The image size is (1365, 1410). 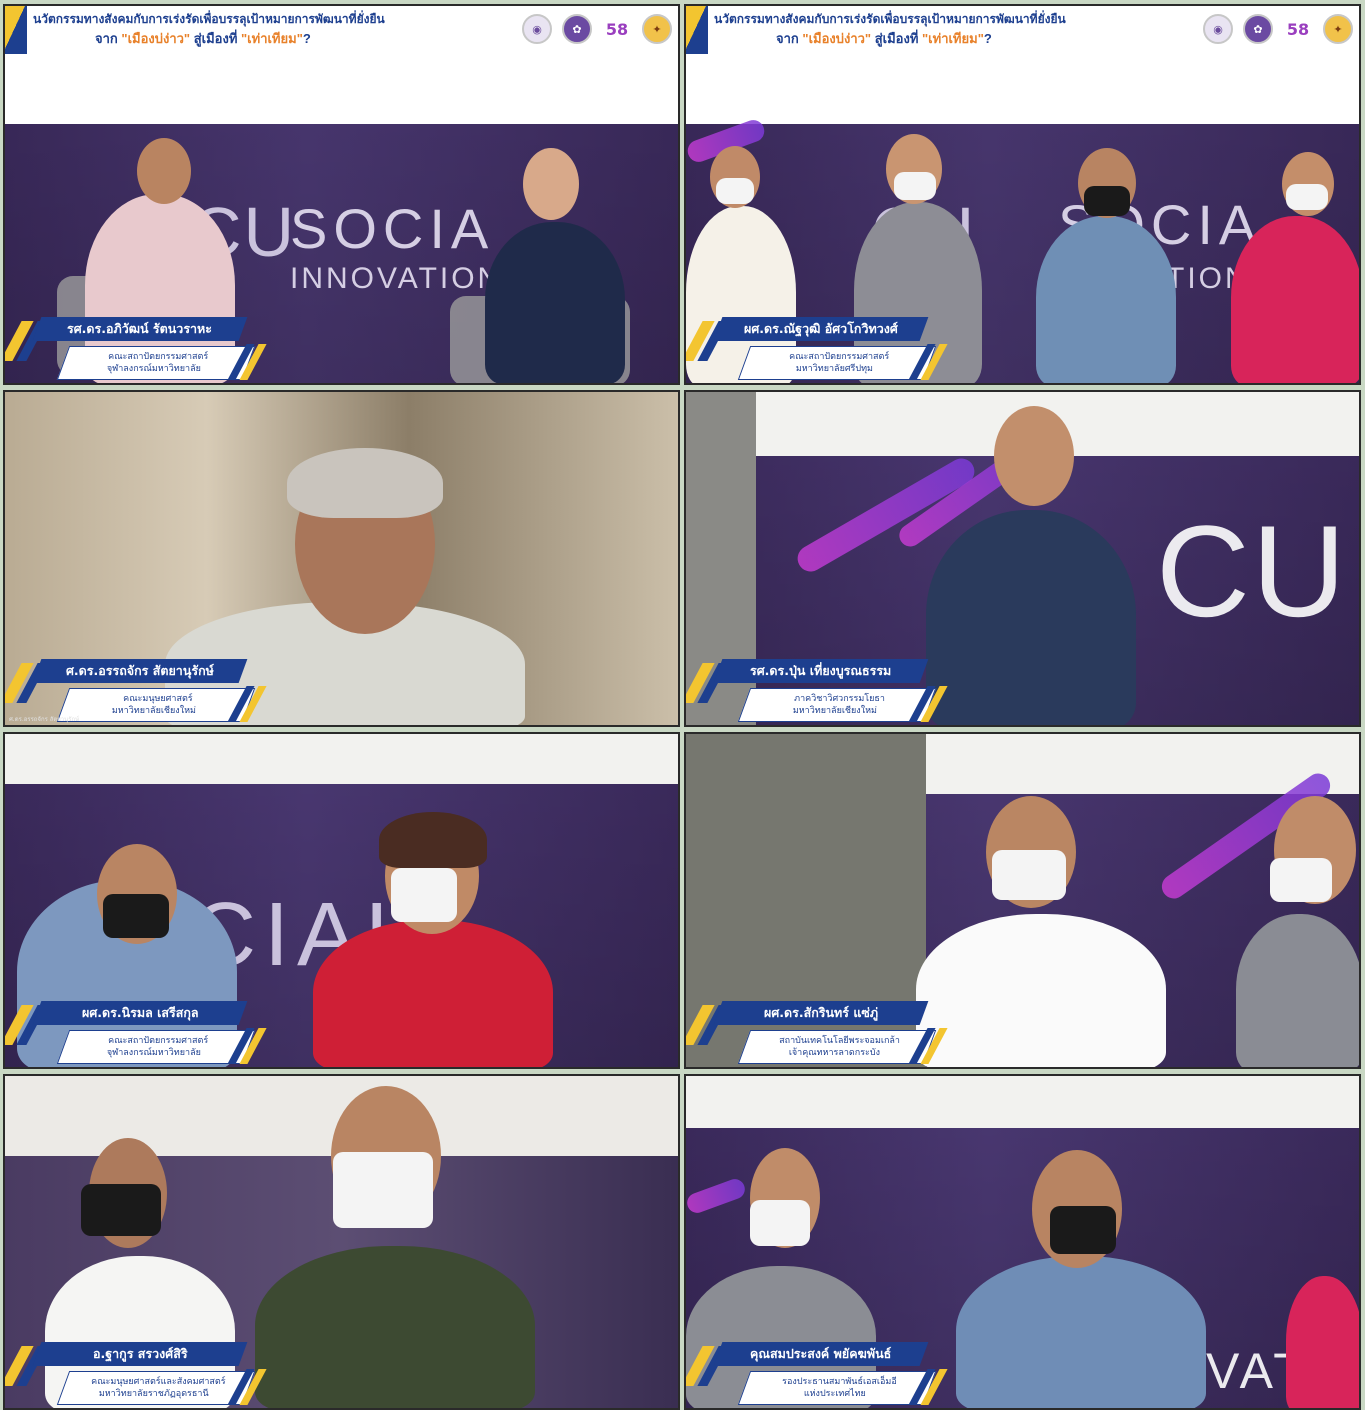 I want to click on speaker-affiliation-plate: รองประธานสมาพันธ์เอสเอ็มอี แห่งประเทศไทย, so click(x=837, y=1388).